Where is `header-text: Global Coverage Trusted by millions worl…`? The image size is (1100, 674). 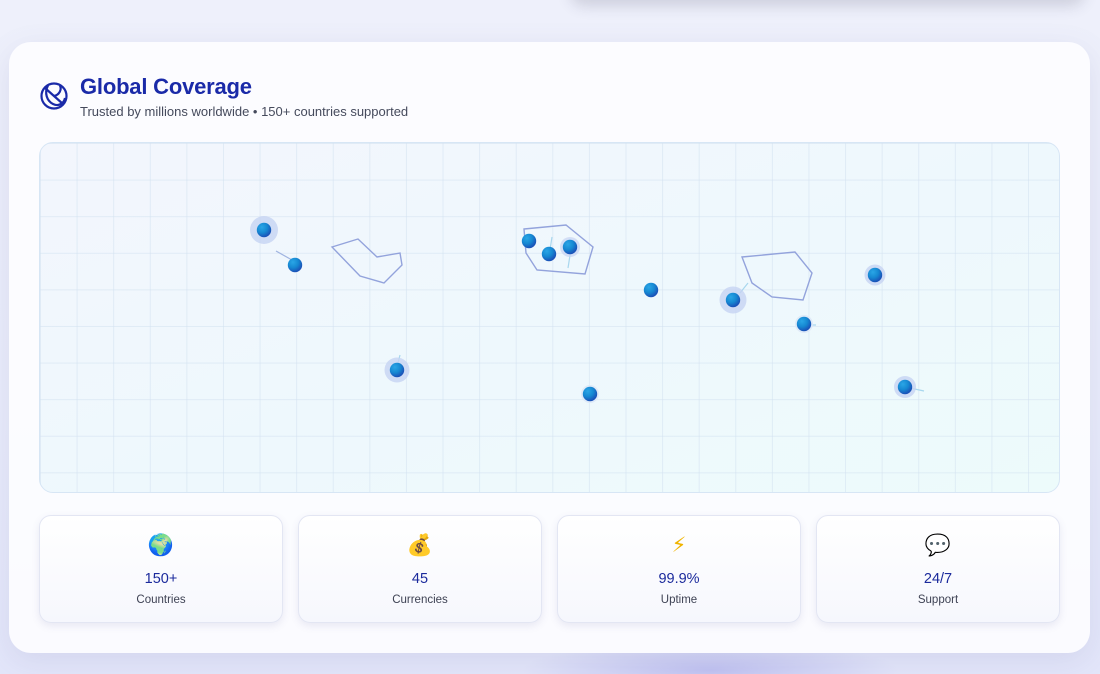
header-text: Global Coverage Trusted by millions worl… is located at coordinates (244, 97).